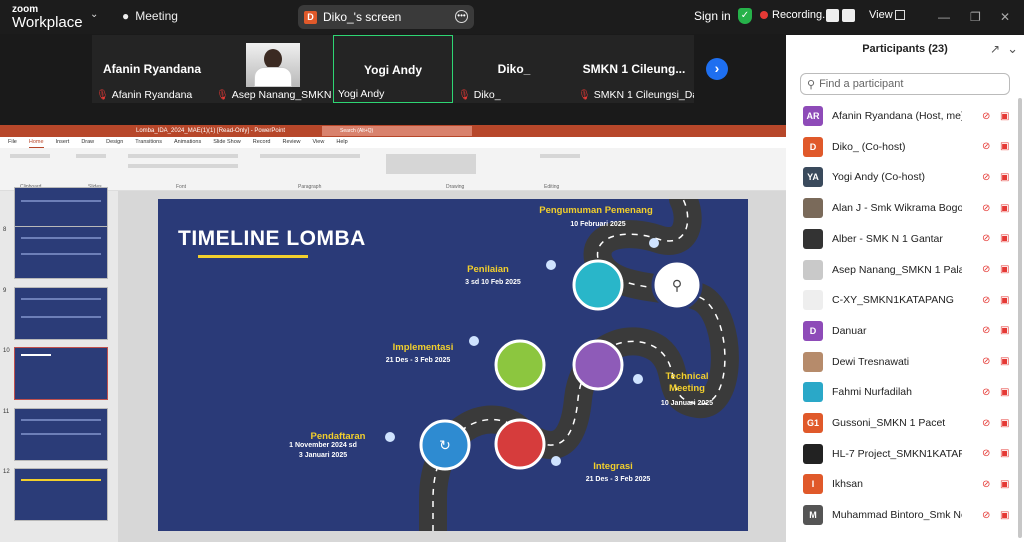 The height and width of the screenshot is (542, 1024). What do you see at coordinates (902, 362) in the screenshot?
I see `participant-row: Dewi Tresnawati ⊘ ▣` at bounding box center [902, 362].